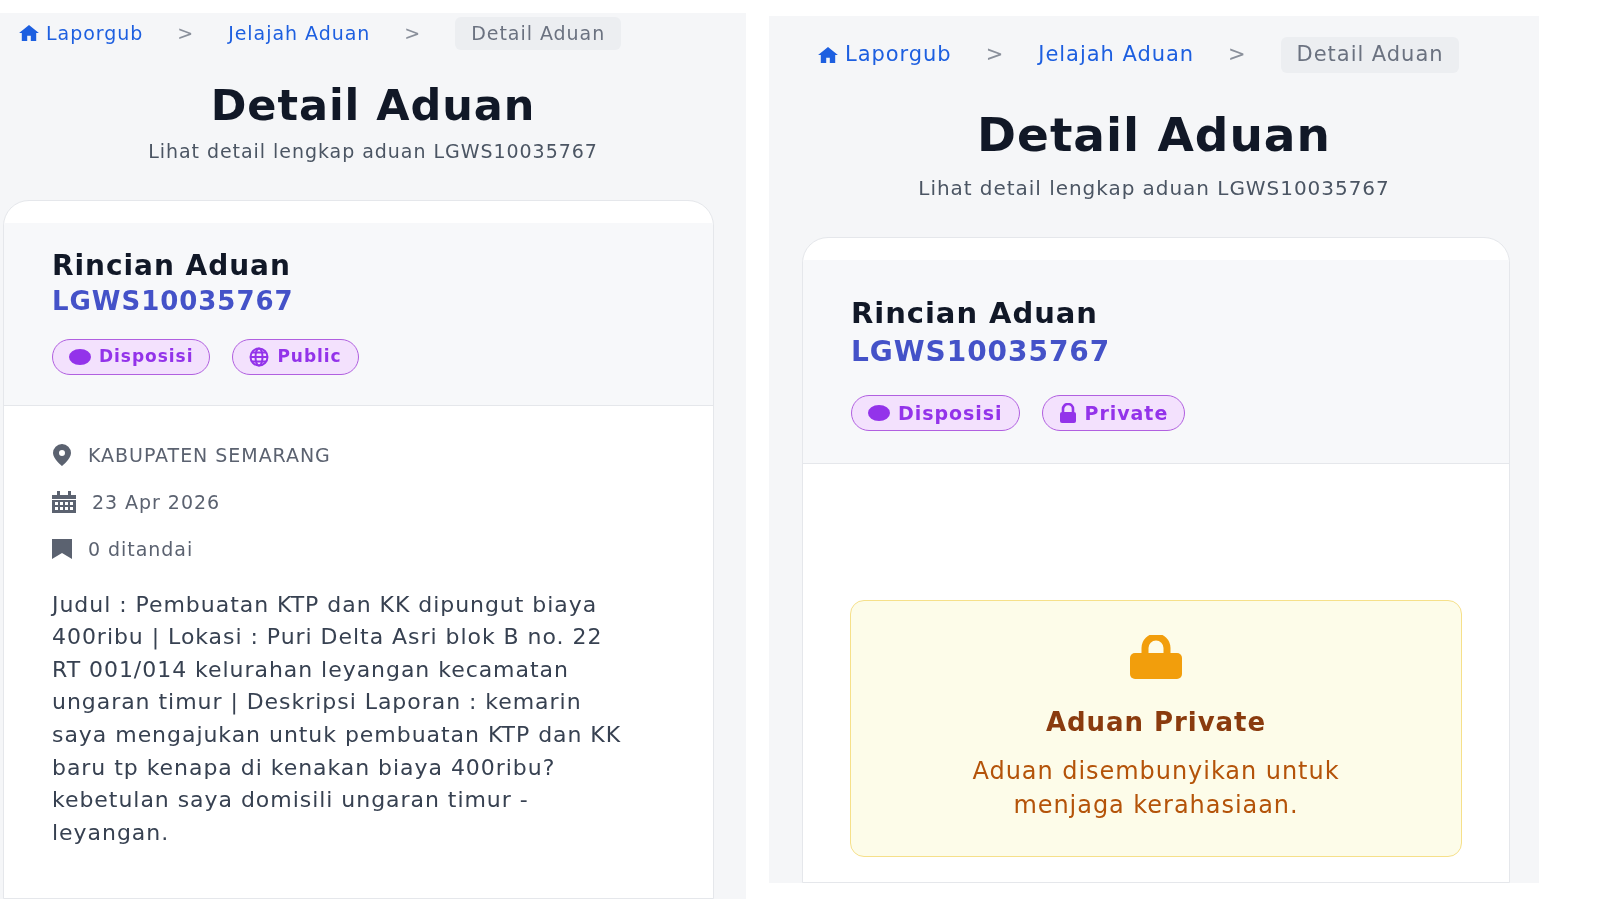 The image size is (1599, 899). What do you see at coordinates (295, 357) in the screenshot?
I see `visibility-badge: Public` at bounding box center [295, 357].